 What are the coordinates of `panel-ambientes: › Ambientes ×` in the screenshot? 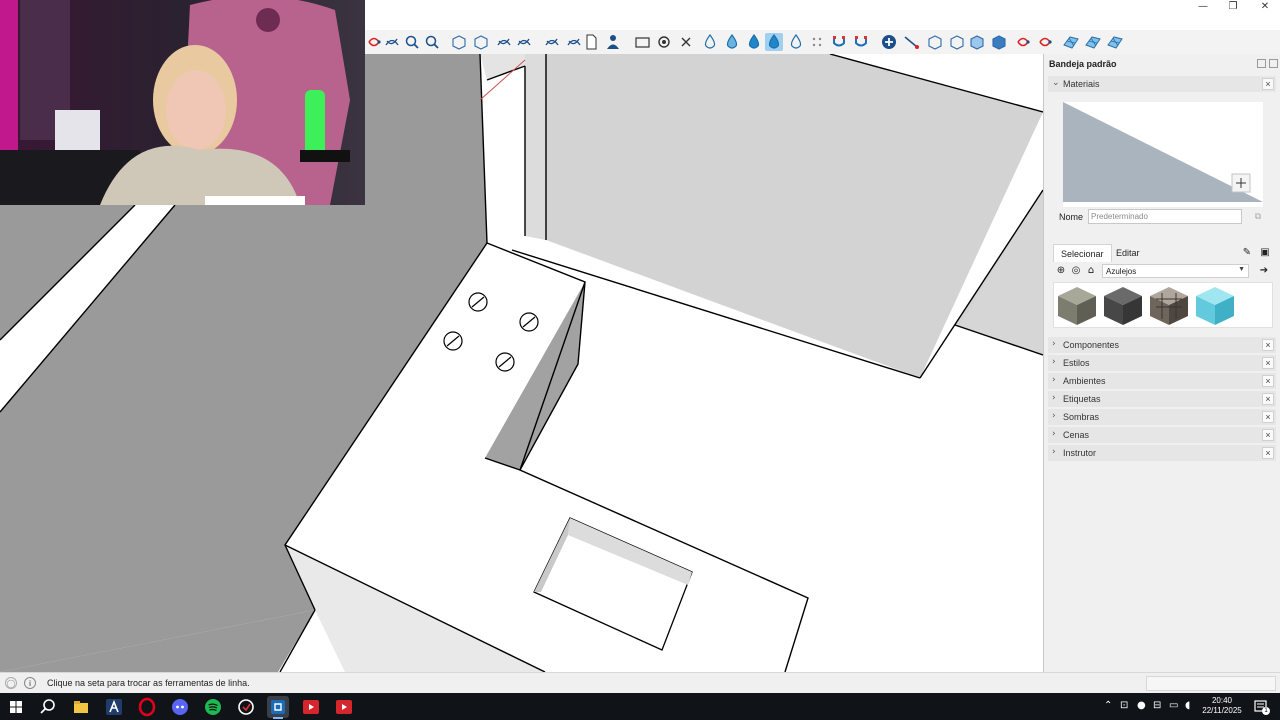 It's located at (1162, 381).